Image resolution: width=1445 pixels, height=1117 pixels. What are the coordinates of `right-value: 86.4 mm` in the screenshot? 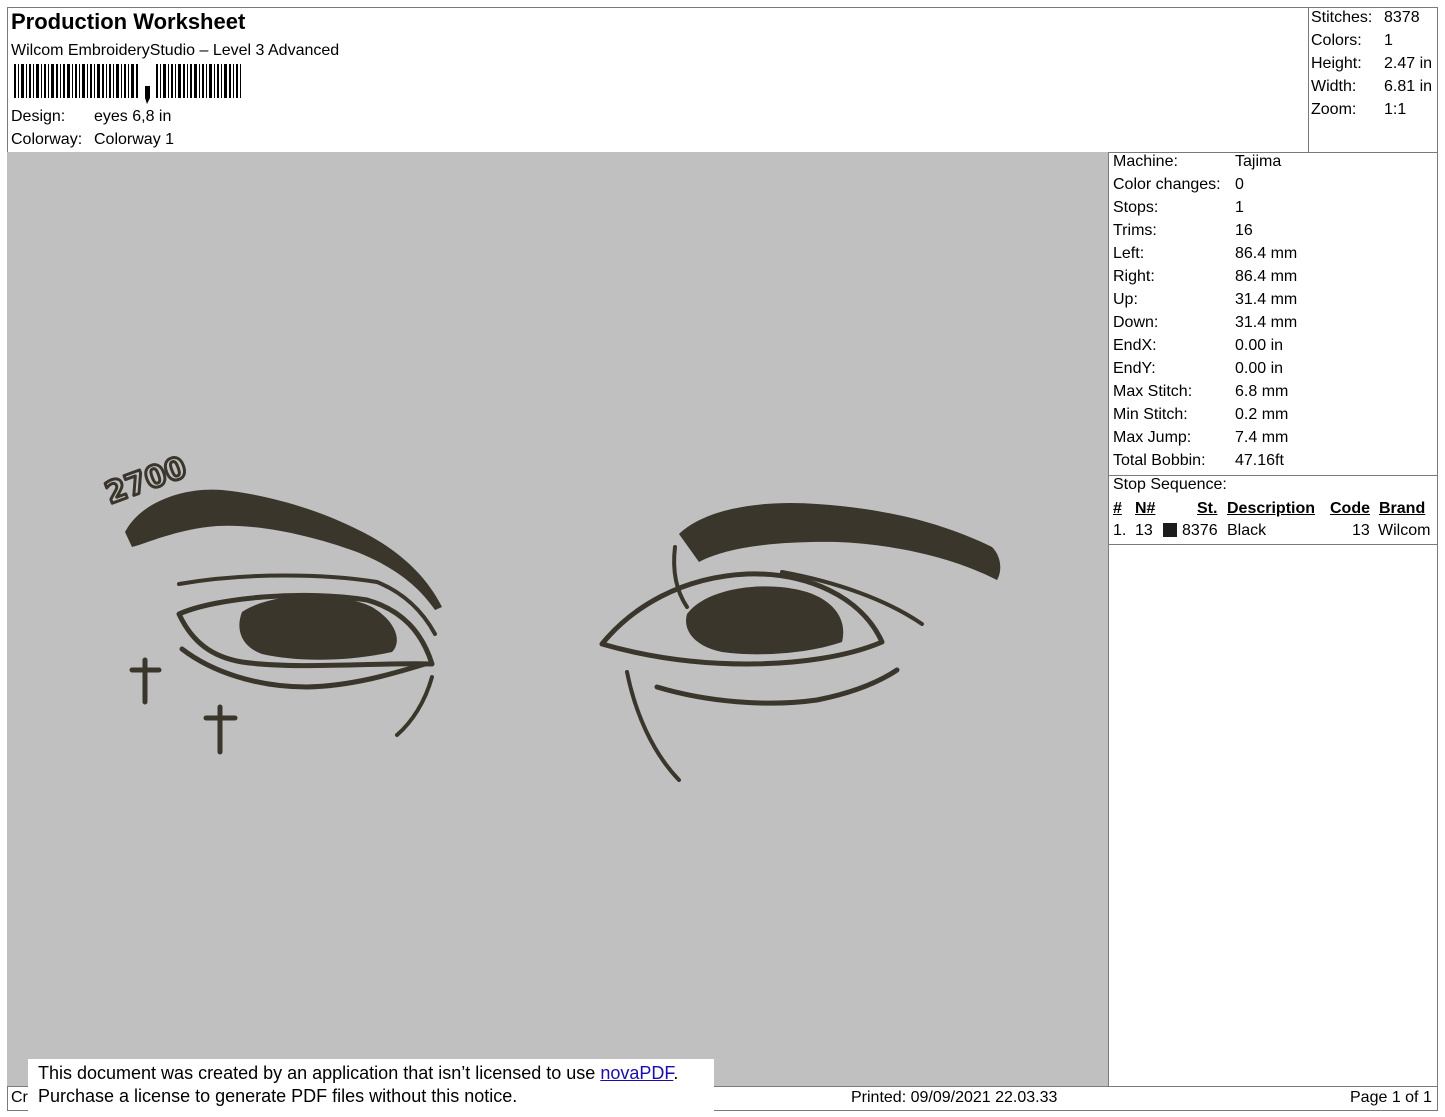 It's located at (1266, 276).